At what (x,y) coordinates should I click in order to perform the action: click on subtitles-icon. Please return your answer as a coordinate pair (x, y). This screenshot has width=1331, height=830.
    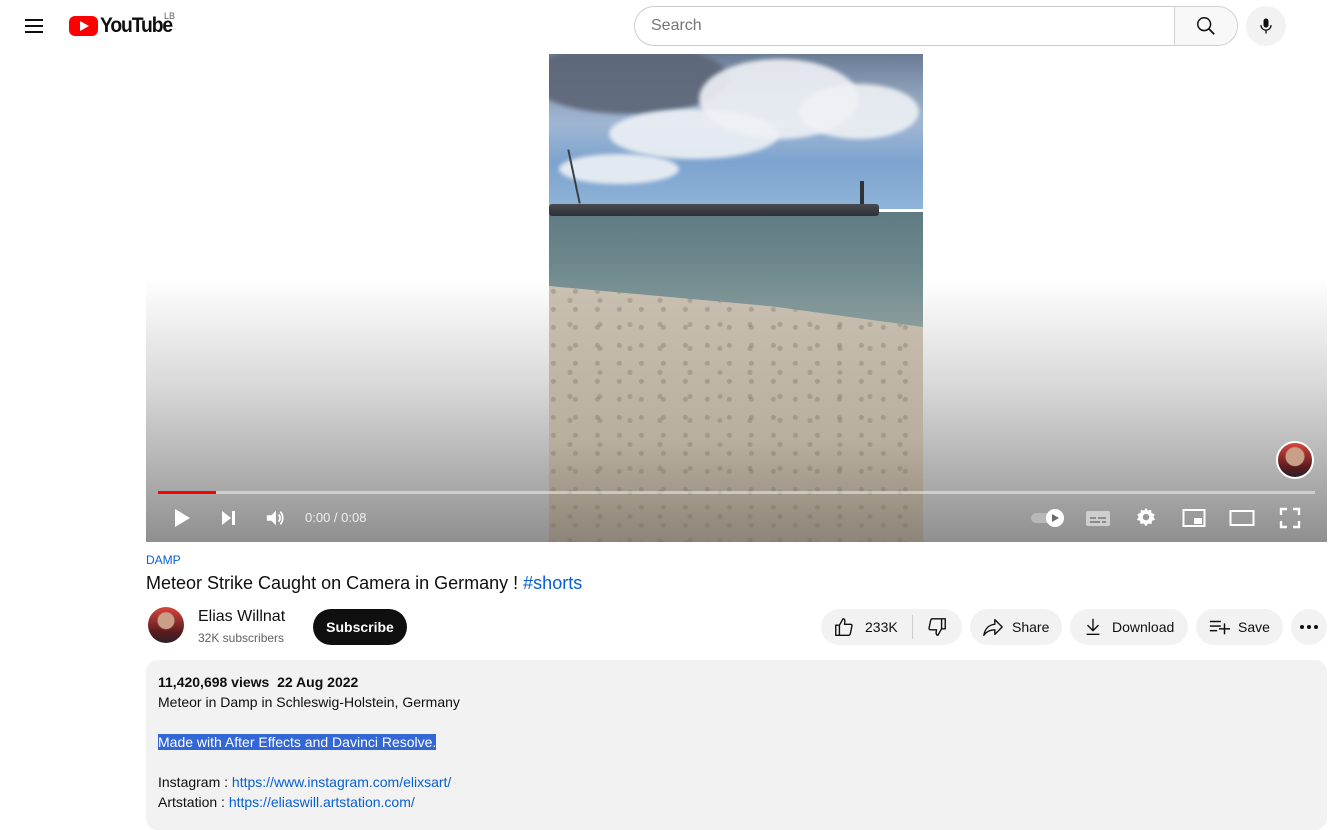
    Looking at the image, I should click on (1098, 518).